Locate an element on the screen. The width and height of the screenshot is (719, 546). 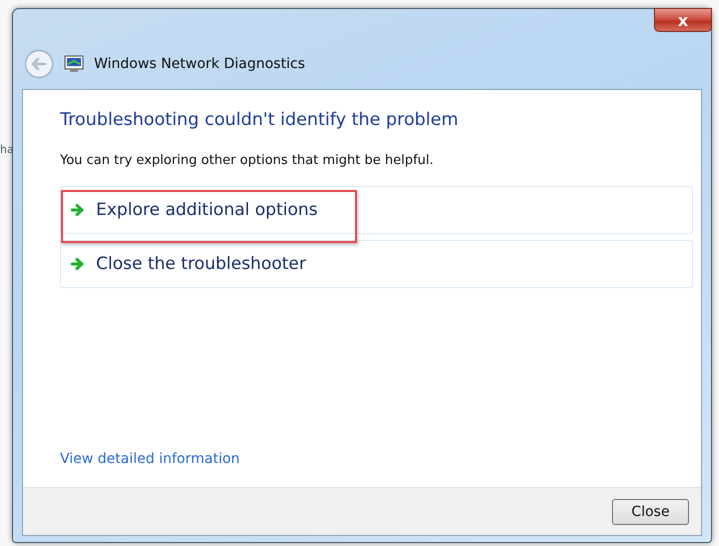
heading: Troubleshooting couldn't identify the problem is located at coordinates (260, 120).